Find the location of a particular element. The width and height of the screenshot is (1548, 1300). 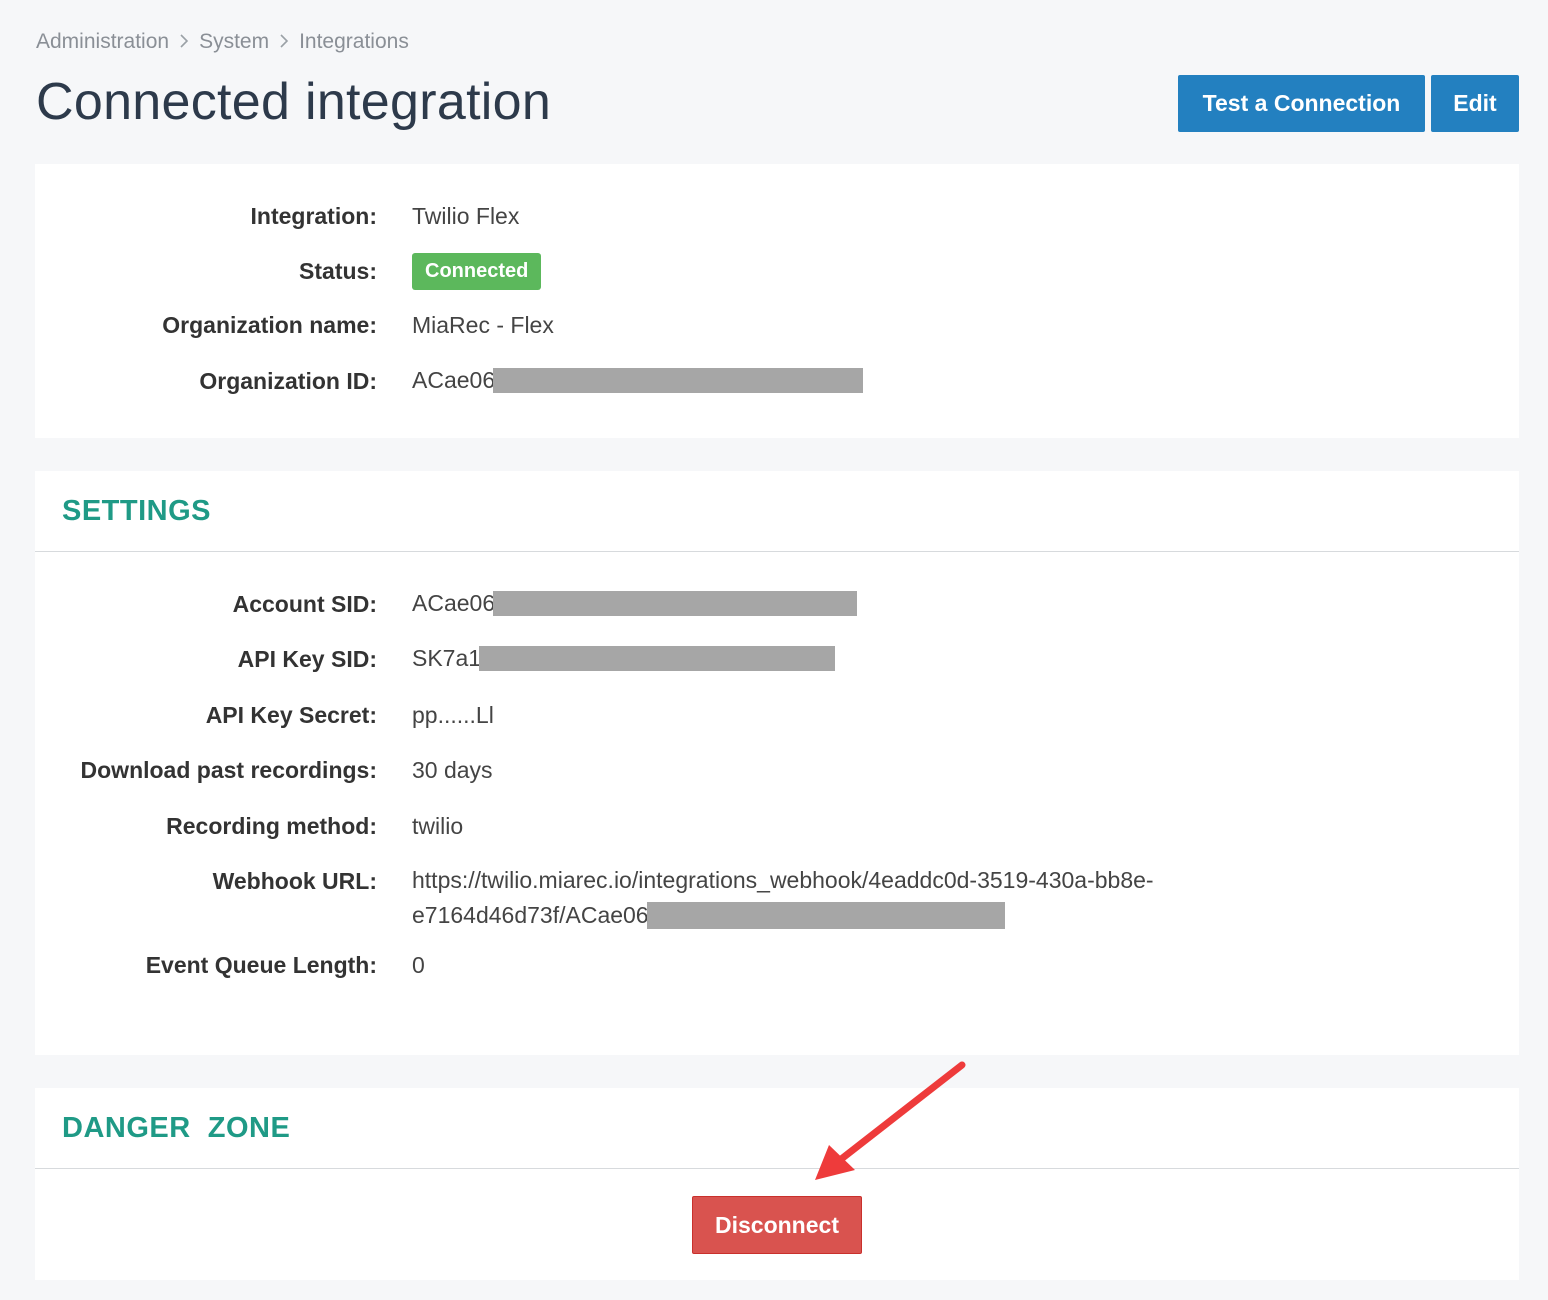

download-row: Download past recordings: 30 days is located at coordinates (777, 770).